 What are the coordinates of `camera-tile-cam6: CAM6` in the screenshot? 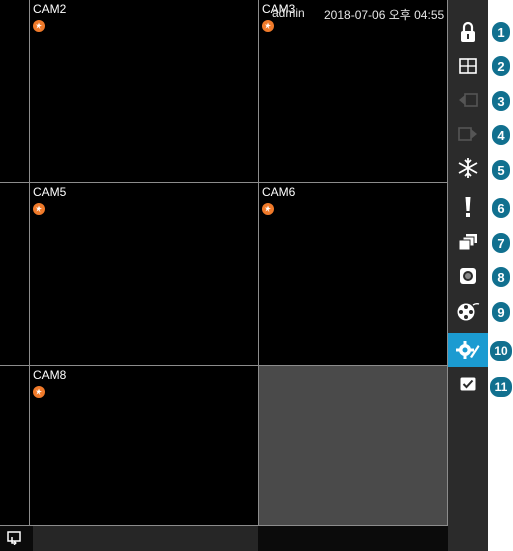 It's located at (353, 274).